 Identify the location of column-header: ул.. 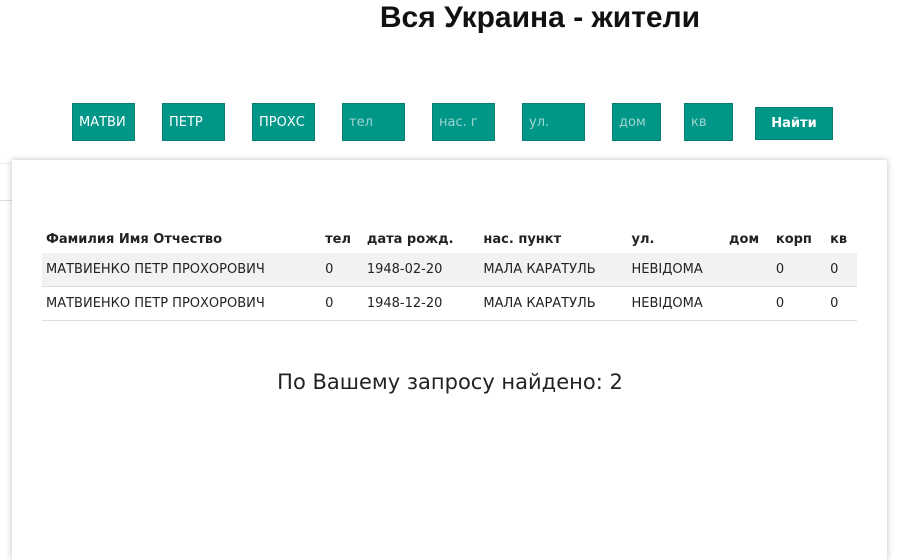
(643, 239).